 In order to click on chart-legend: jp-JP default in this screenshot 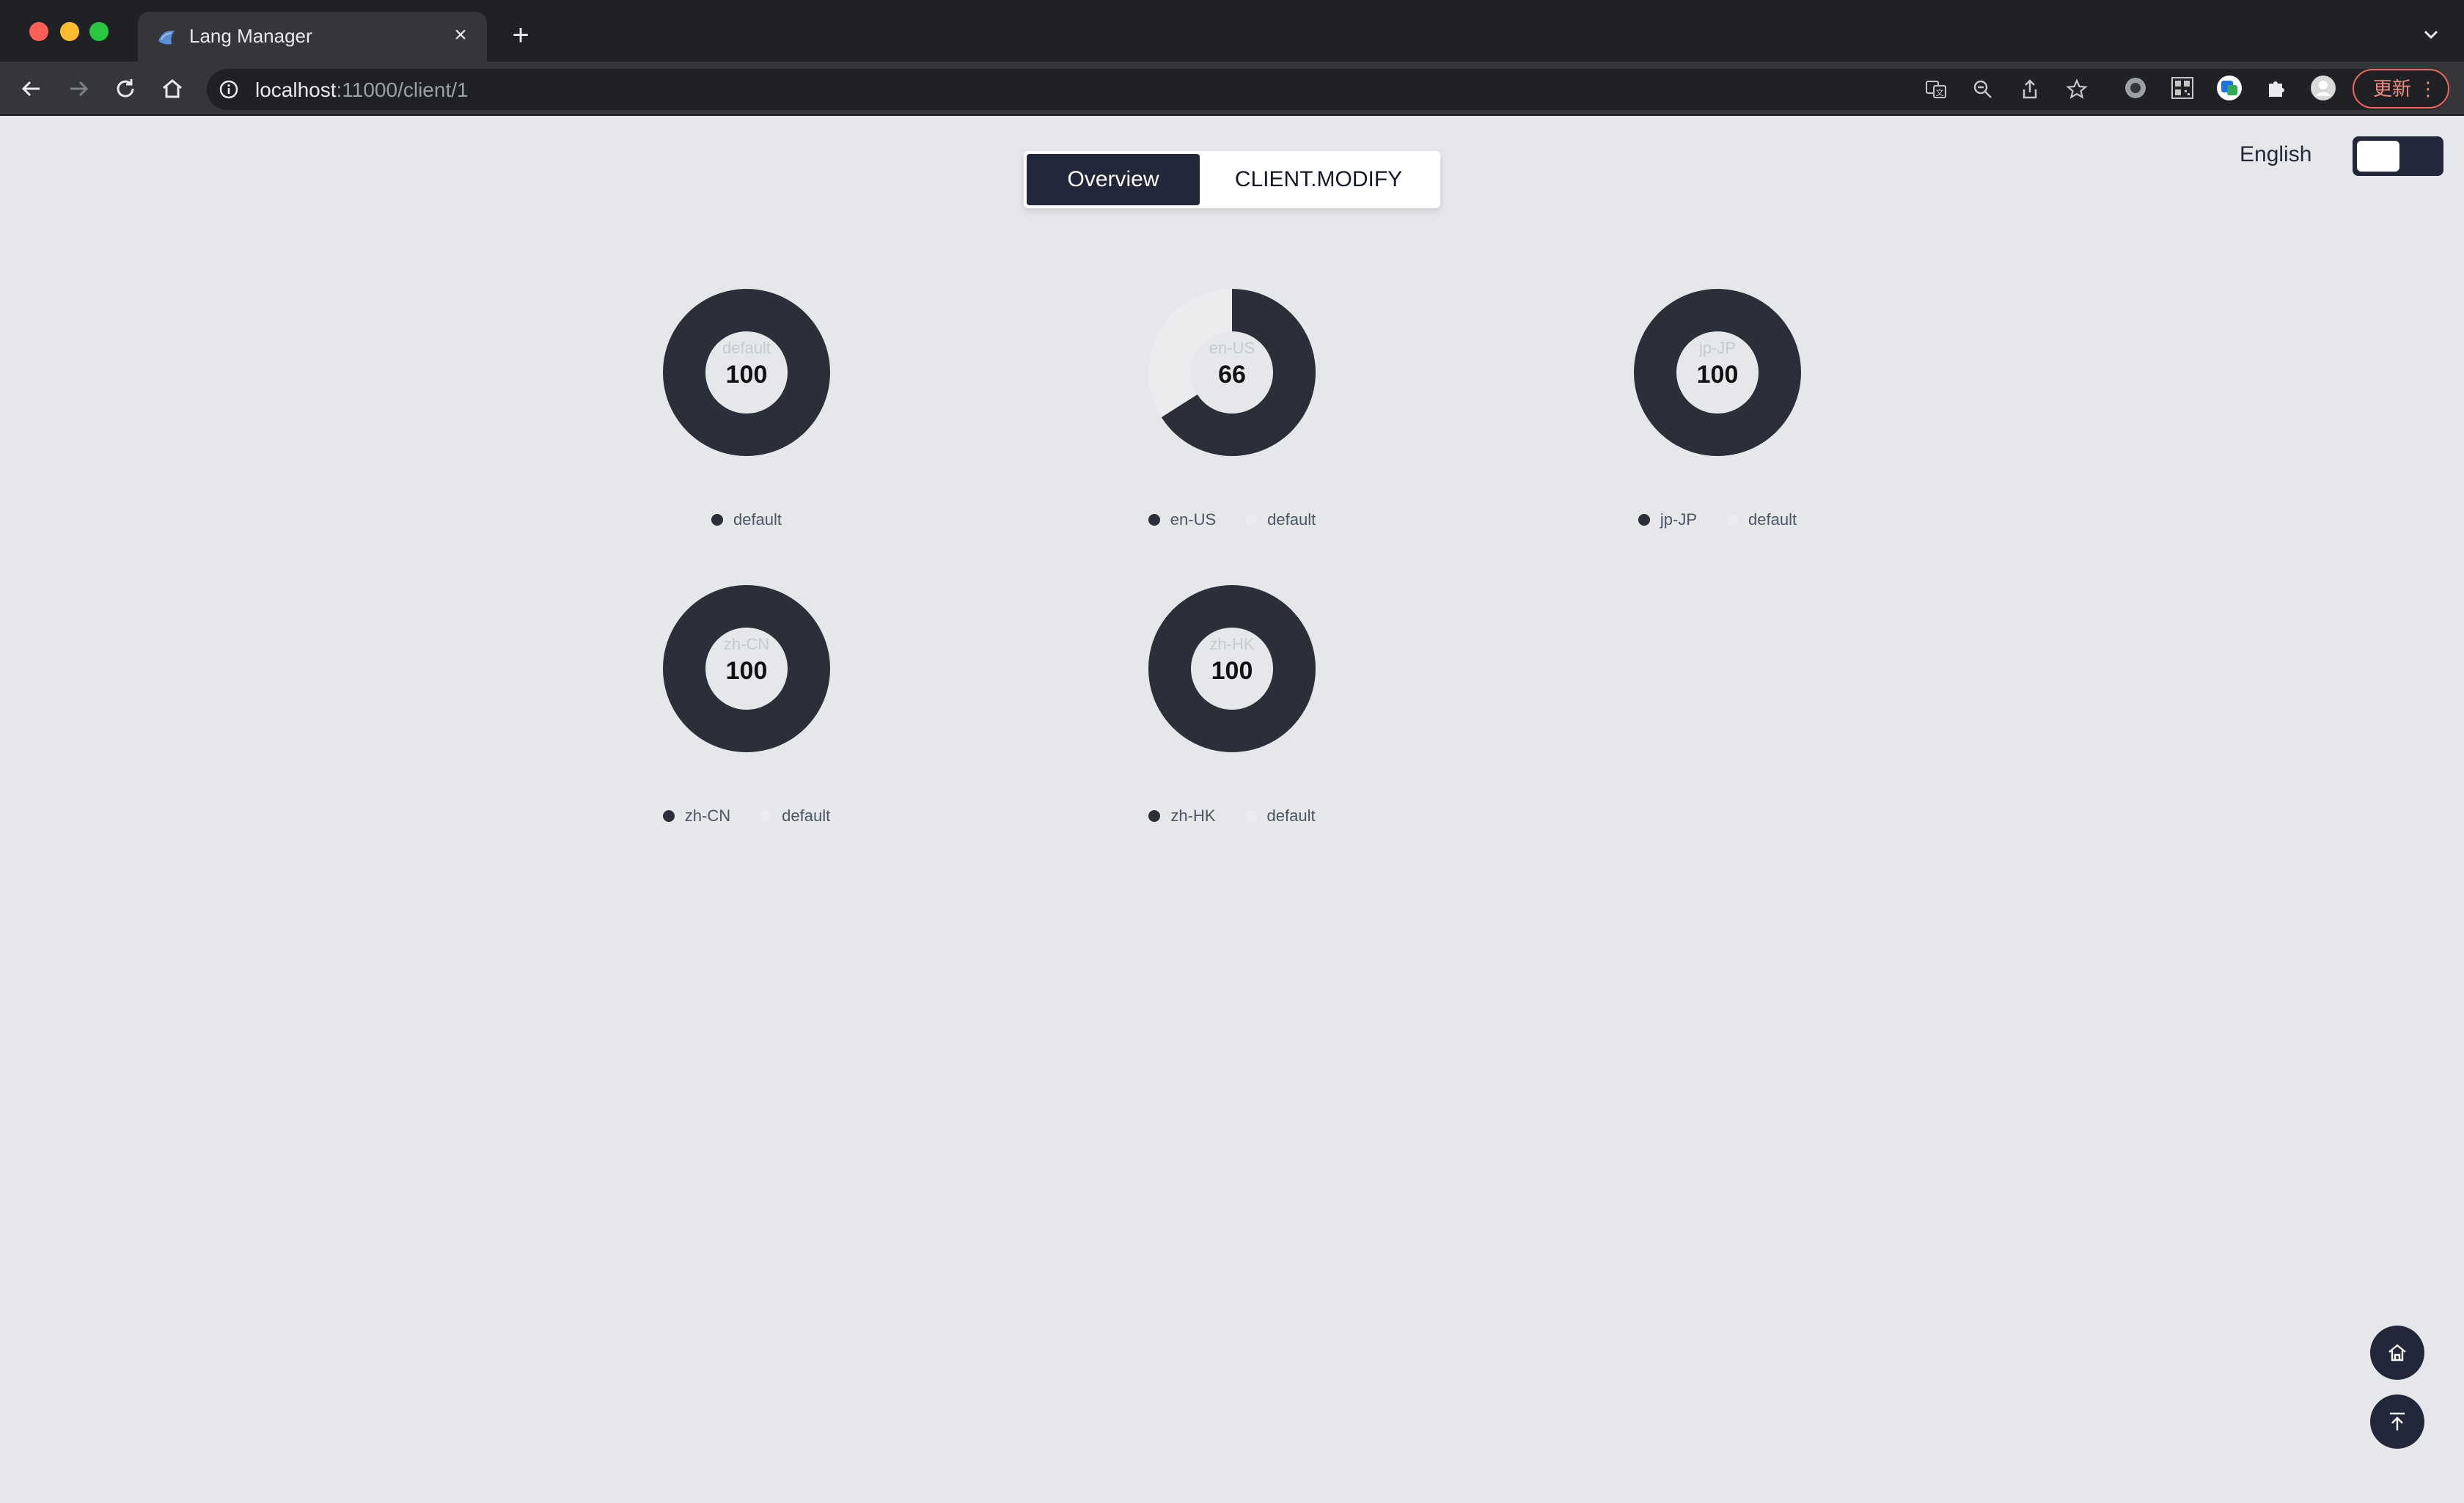, I will do `click(1717, 519)`.